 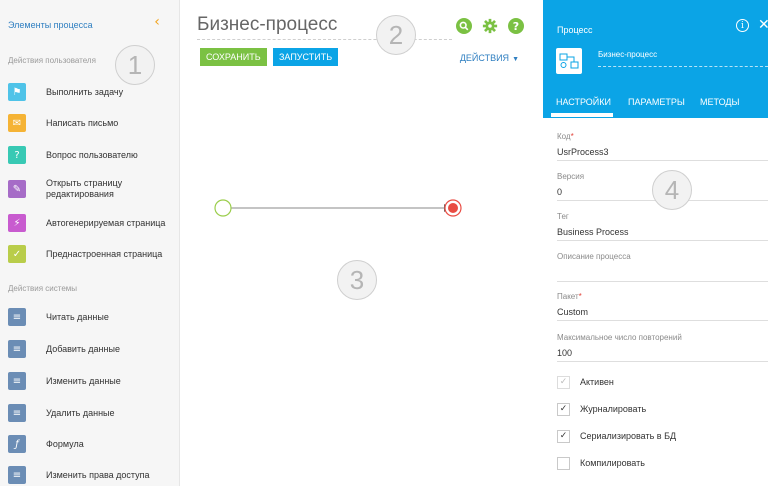 What do you see at coordinates (43, 288) in the screenshot?
I see `system-actions-title: Действия системы` at bounding box center [43, 288].